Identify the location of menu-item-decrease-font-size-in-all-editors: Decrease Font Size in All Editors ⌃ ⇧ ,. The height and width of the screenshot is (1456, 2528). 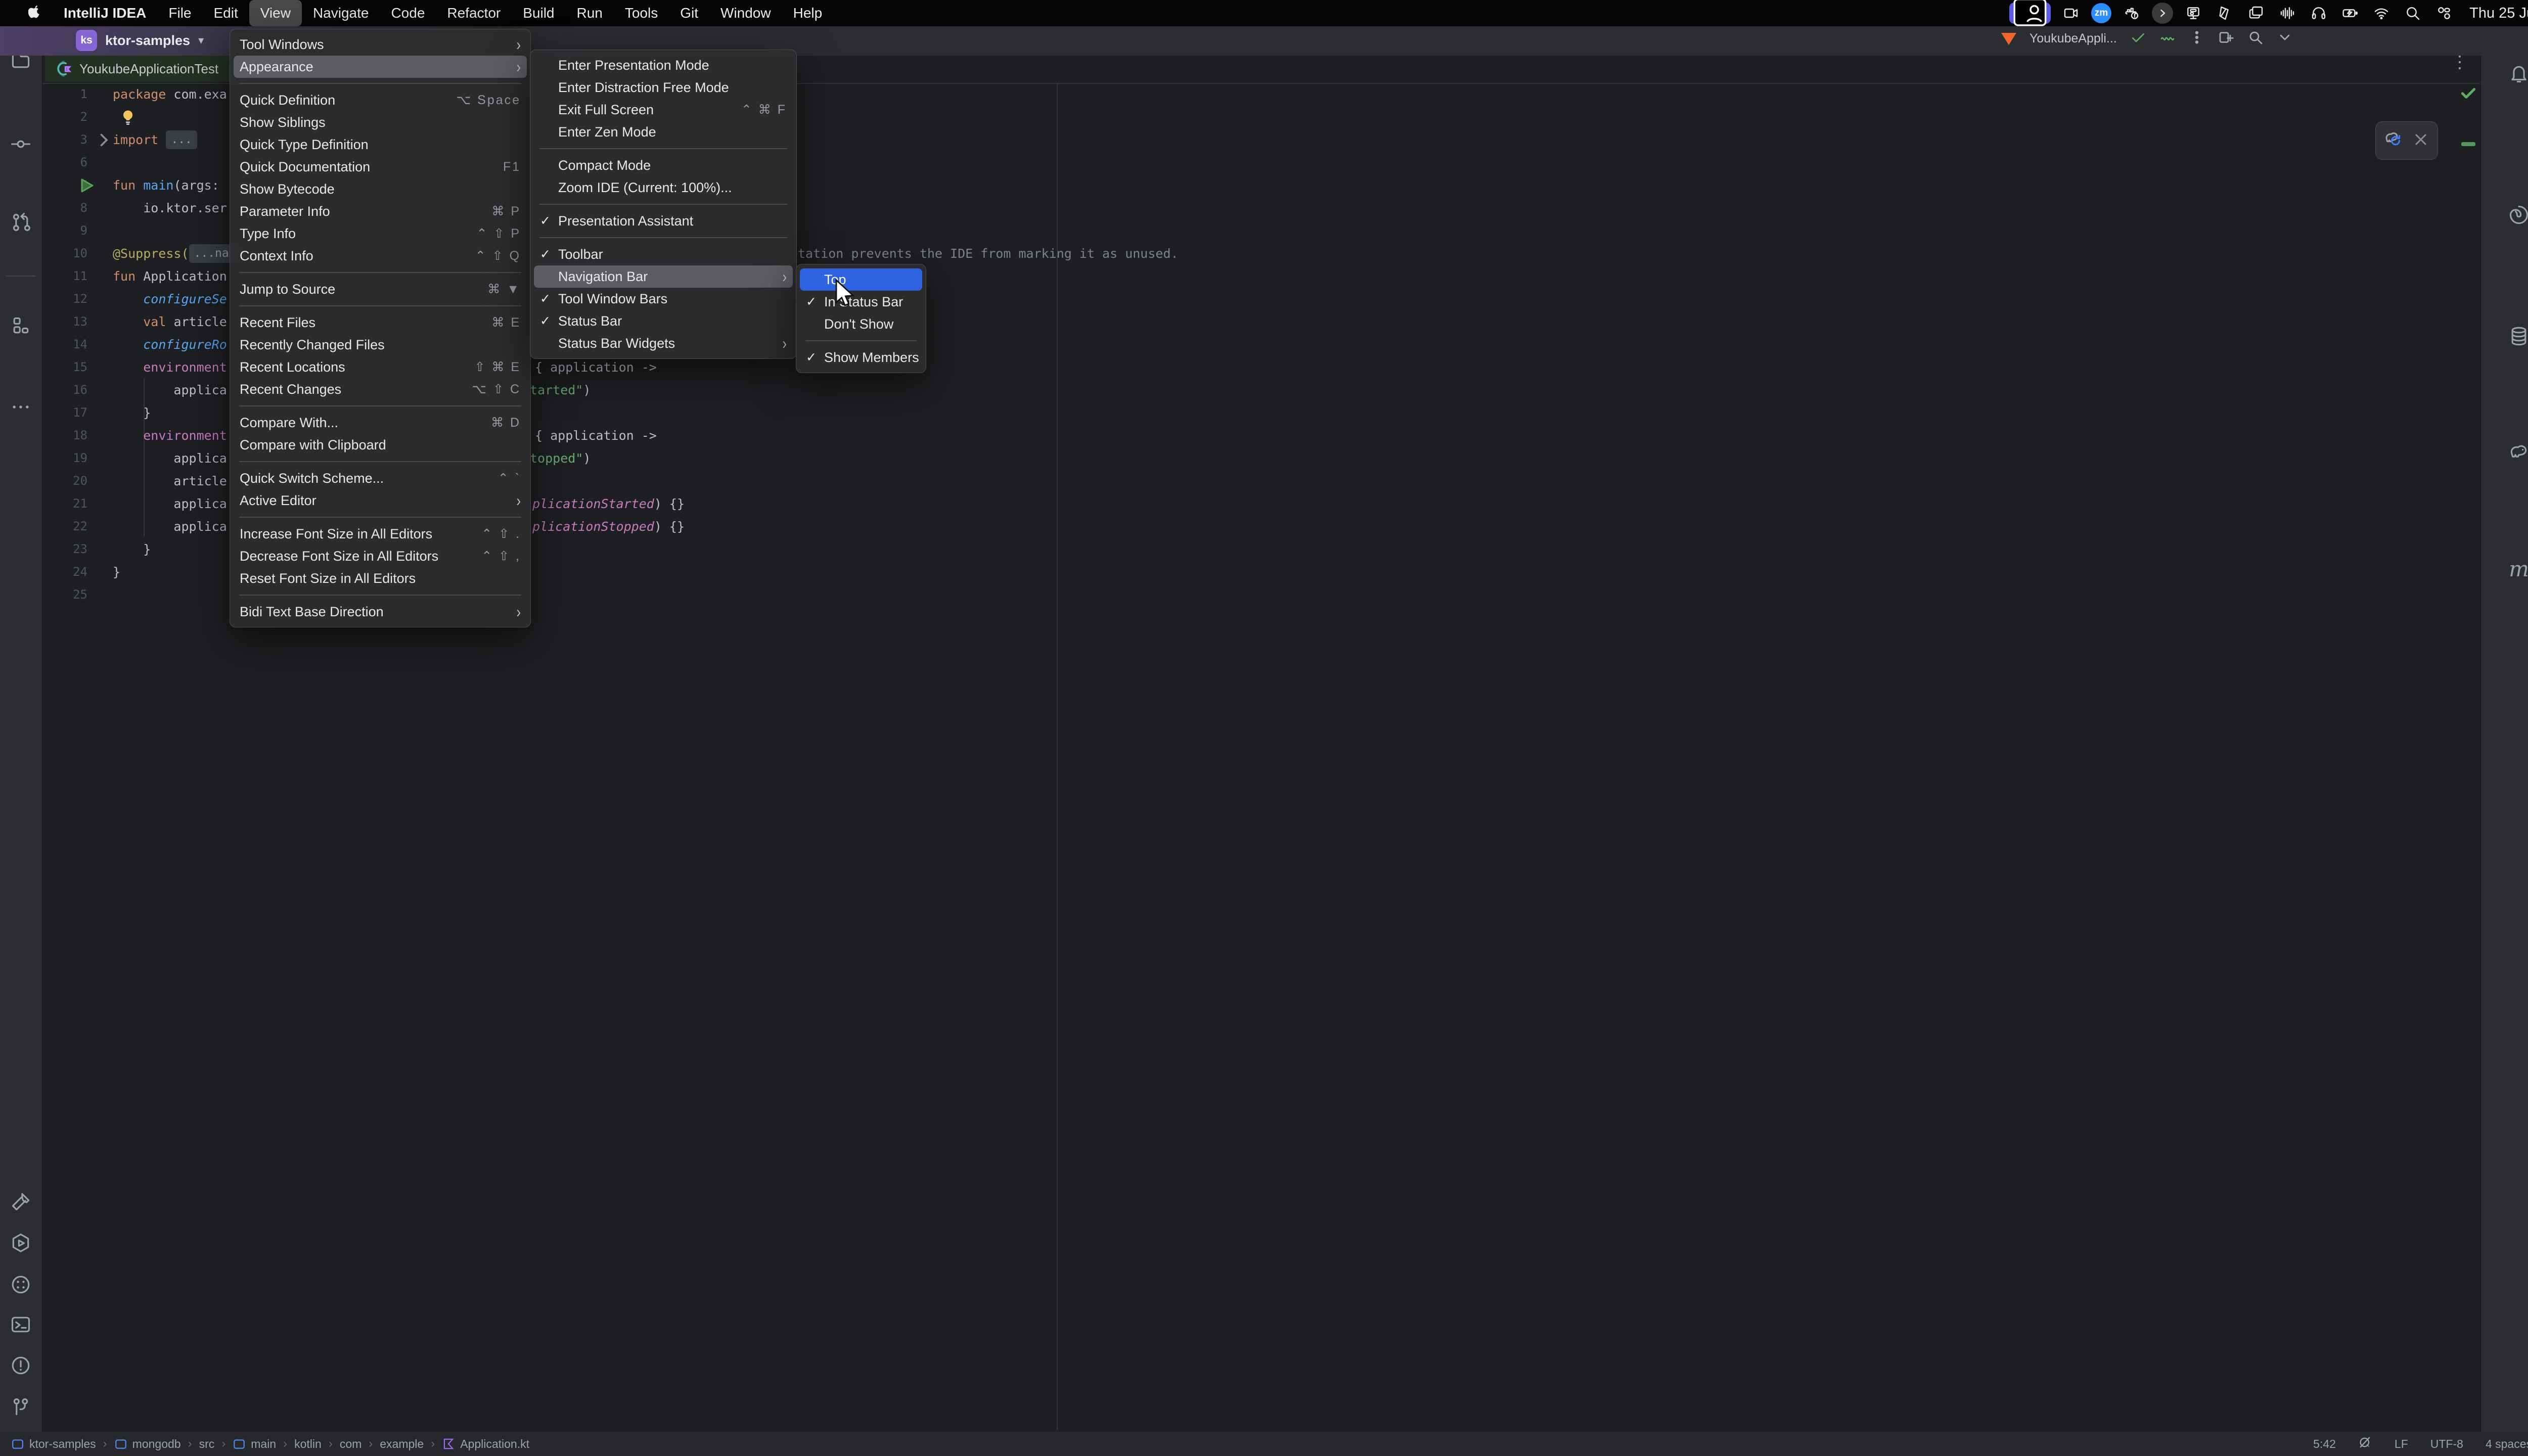
(381, 556).